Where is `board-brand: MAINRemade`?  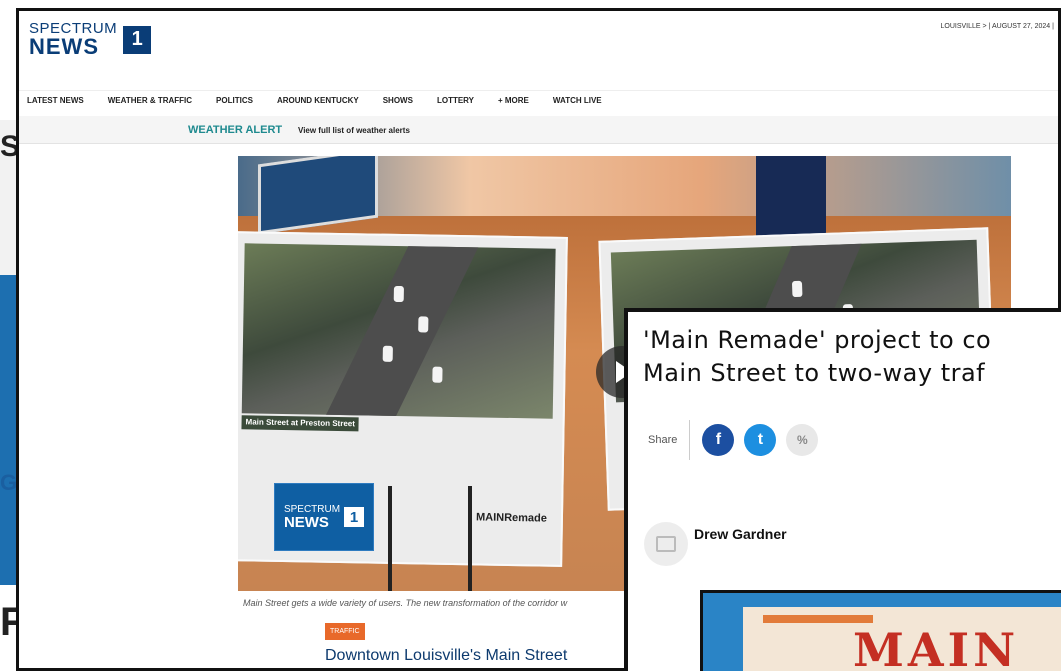
board-brand: MAINRemade is located at coordinates (511, 518).